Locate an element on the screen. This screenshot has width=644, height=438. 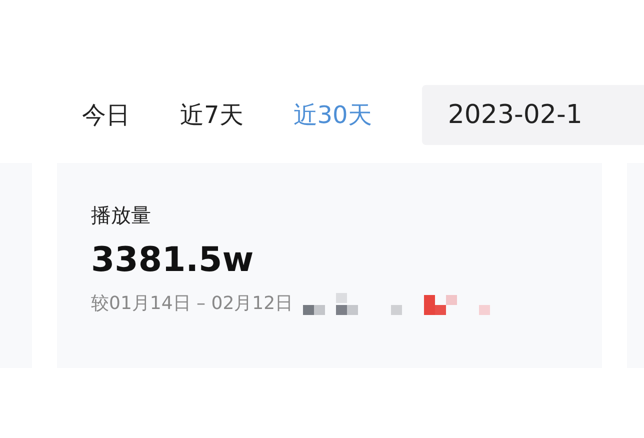
date-field: 2023-02-1 is located at coordinates (533, 115).